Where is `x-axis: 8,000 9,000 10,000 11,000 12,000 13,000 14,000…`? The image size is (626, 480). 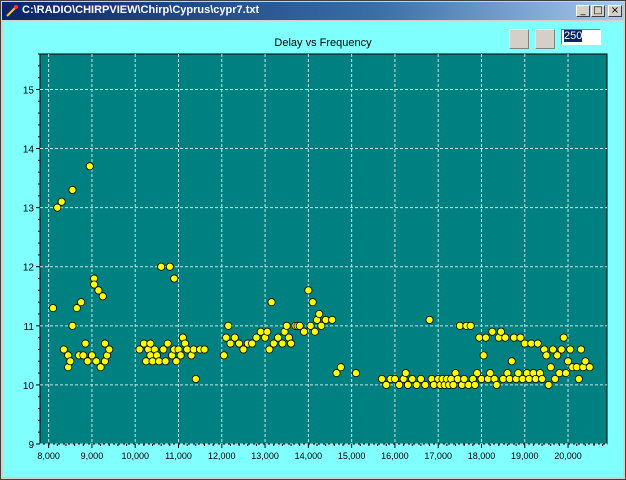 x-axis: 8,000 9,000 10,000 11,000 12,000 13,000 14,000… is located at coordinates (320, 452).